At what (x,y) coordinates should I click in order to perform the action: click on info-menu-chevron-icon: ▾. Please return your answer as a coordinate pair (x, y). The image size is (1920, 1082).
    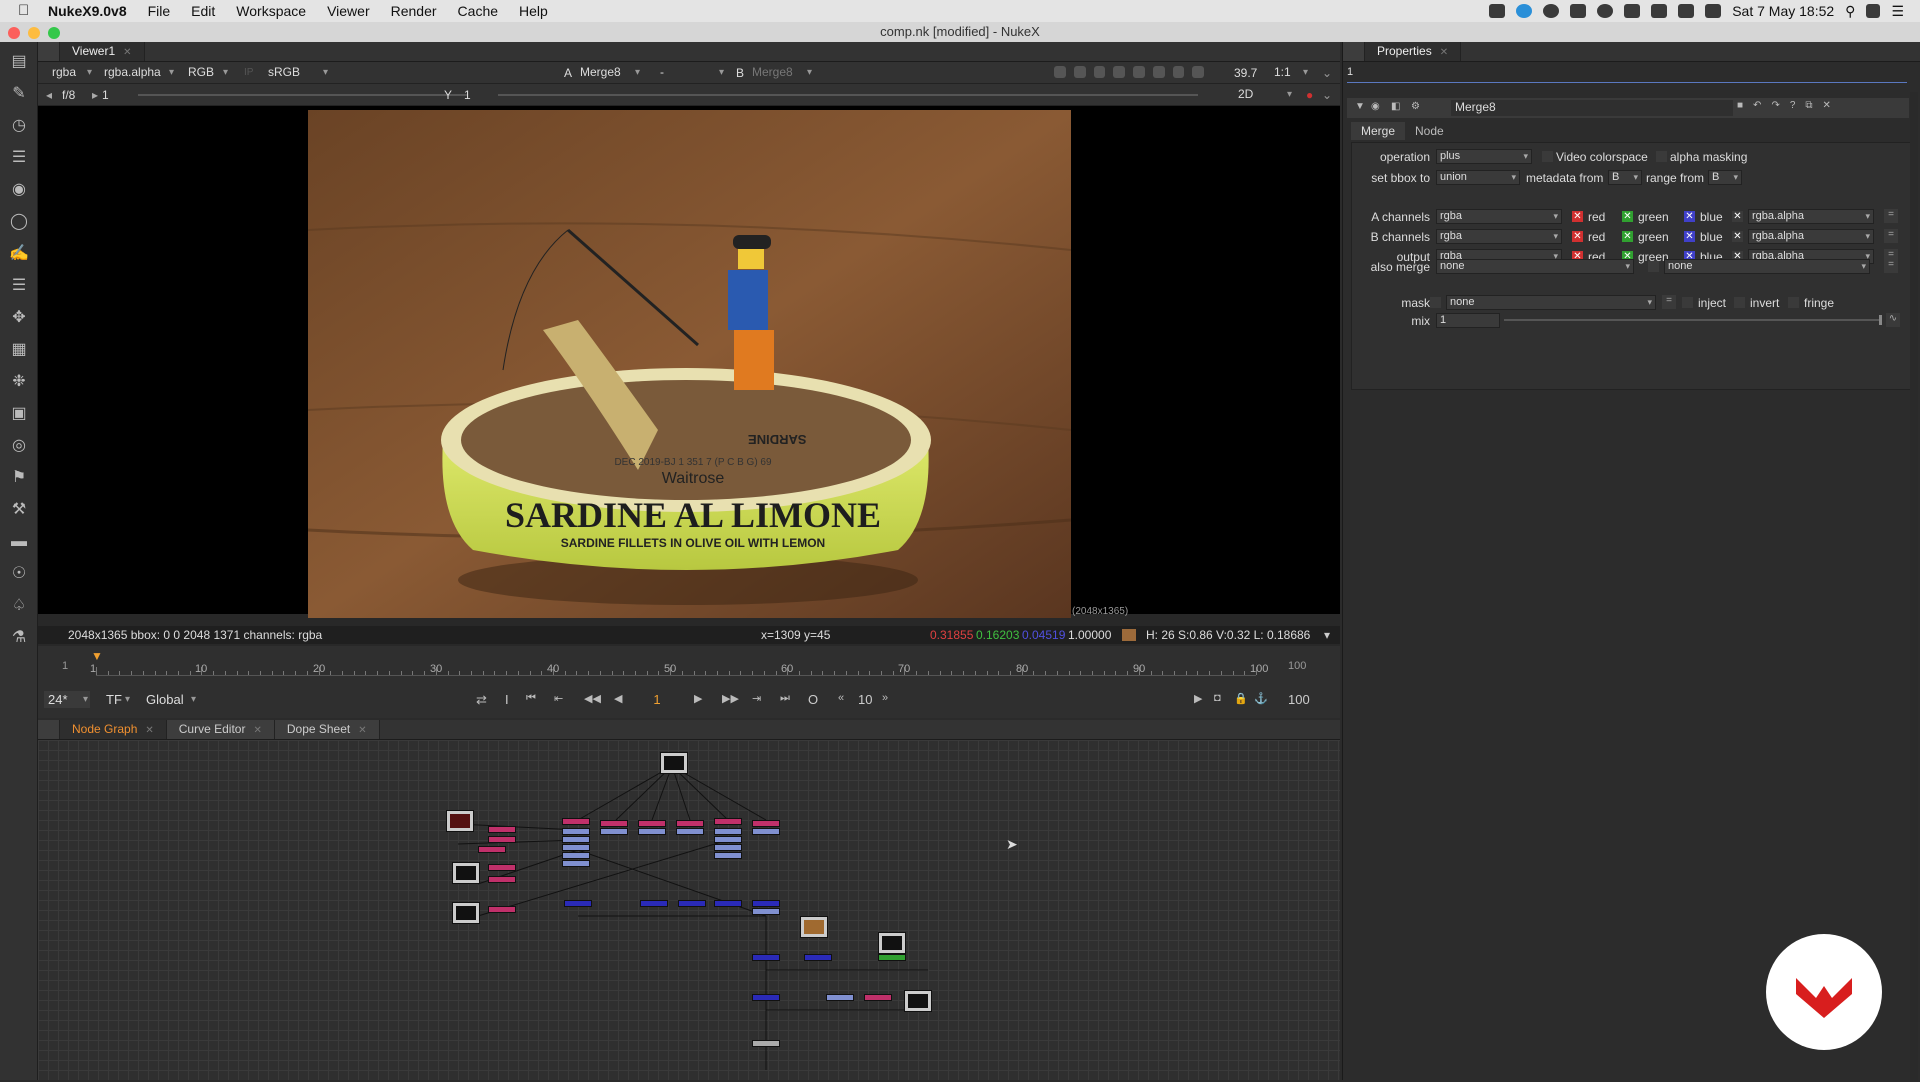
    Looking at the image, I should click on (1327, 635).